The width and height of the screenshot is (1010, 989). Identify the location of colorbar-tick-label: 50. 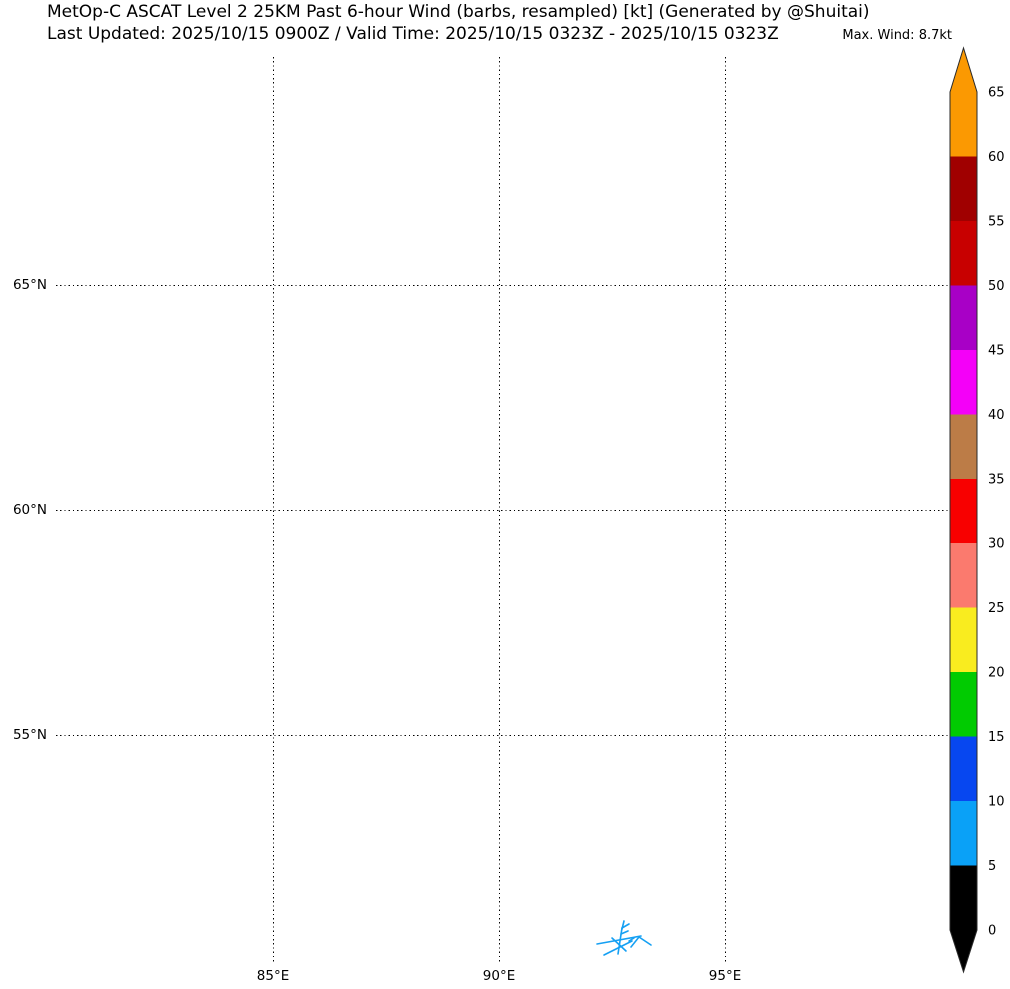
(996, 286).